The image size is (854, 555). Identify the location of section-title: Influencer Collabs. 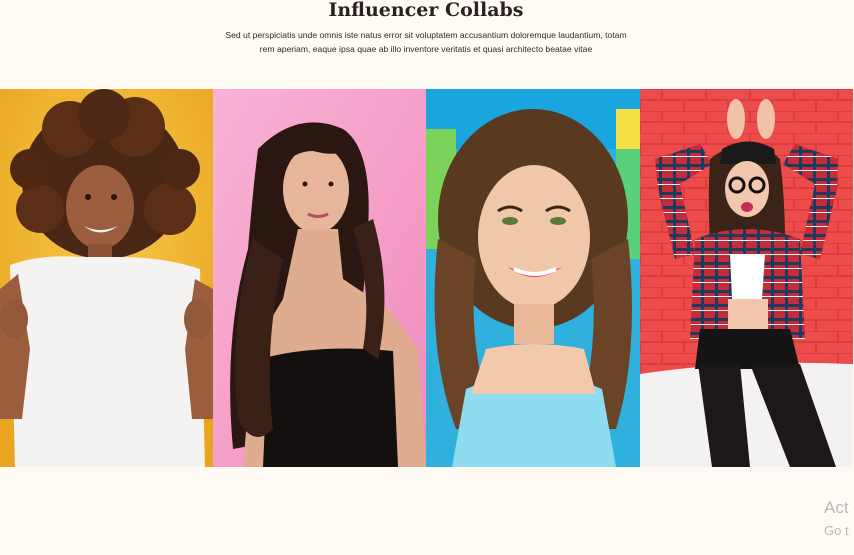
(426, 10).